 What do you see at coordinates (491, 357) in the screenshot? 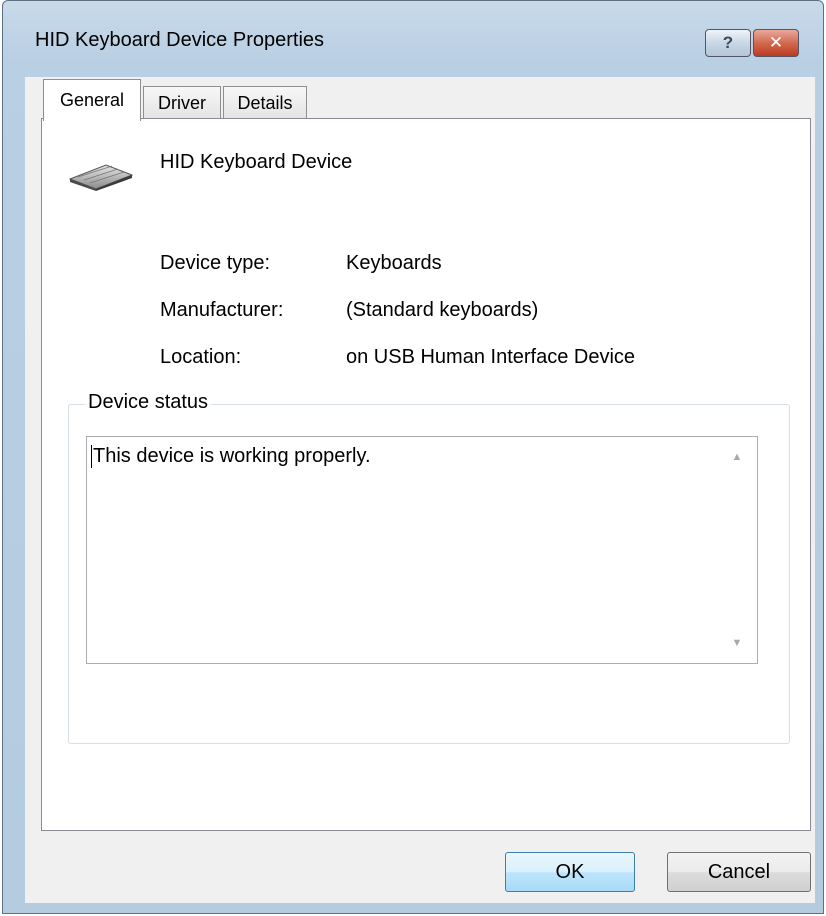
I see `location-value: on USB Human Interface Device` at bounding box center [491, 357].